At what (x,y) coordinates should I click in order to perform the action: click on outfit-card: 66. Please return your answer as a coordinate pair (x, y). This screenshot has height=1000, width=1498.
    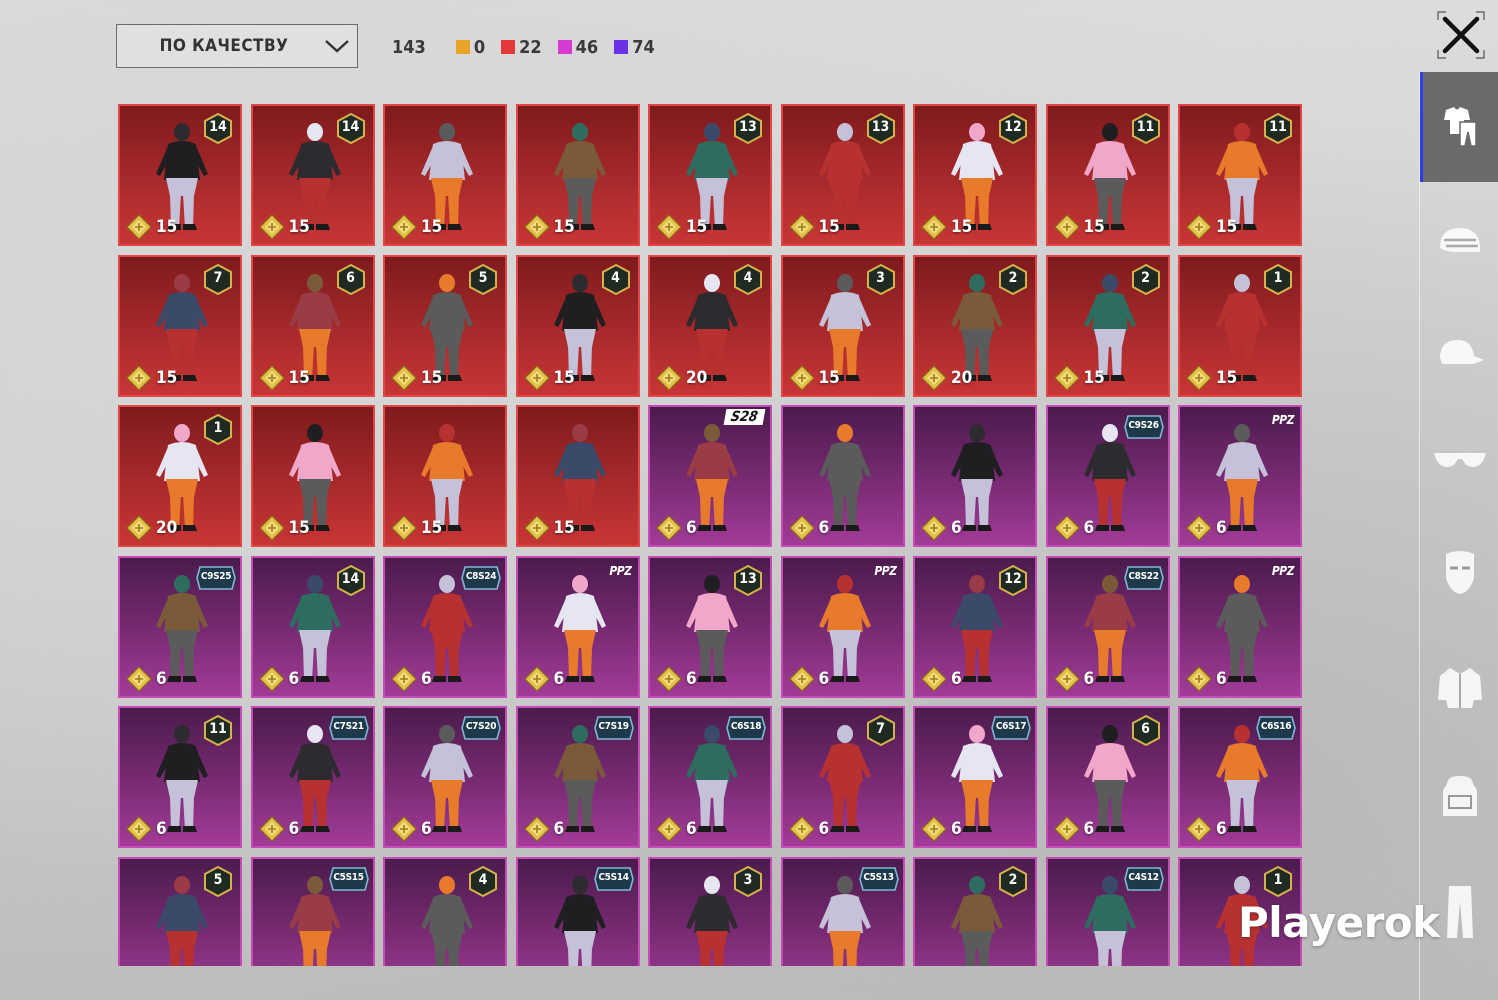
    Looking at the image, I should click on (1107, 777).